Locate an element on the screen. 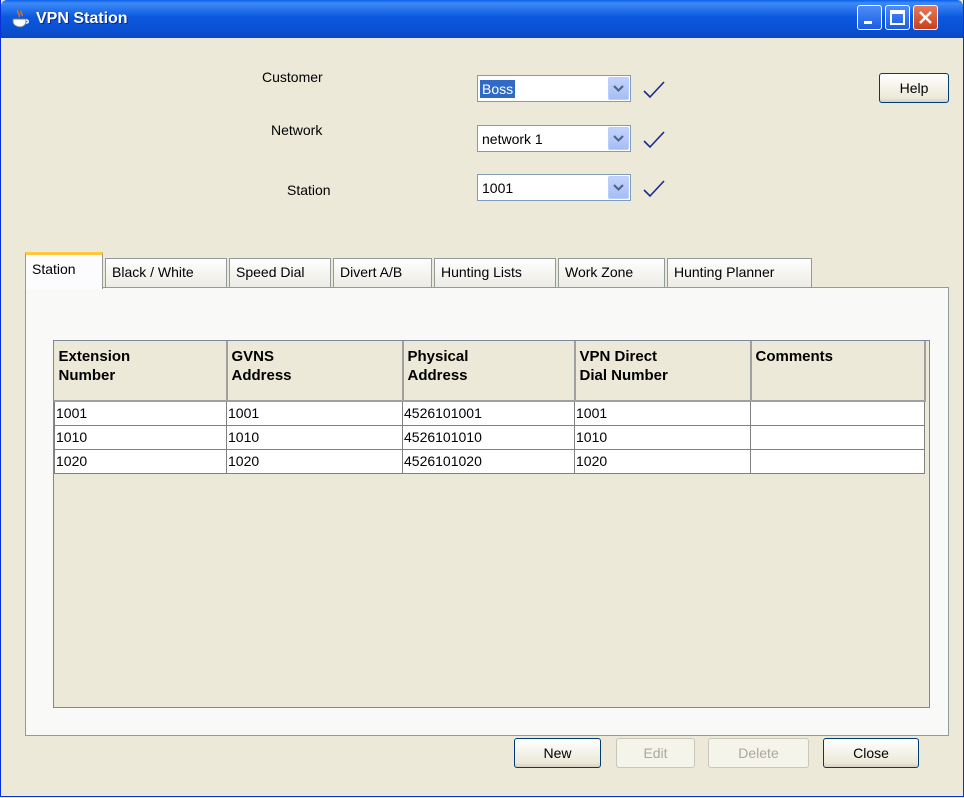 This screenshot has height=798, width=964. new-button: New is located at coordinates (557, 753).